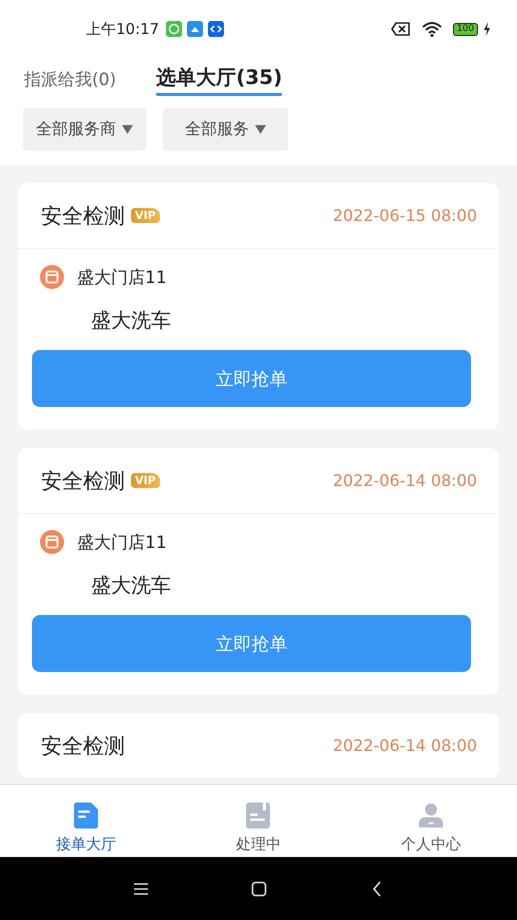  Describe the element at coordinates (219, 80) in the screenshot. I see `tab: 选单大厅(35)` at that location.